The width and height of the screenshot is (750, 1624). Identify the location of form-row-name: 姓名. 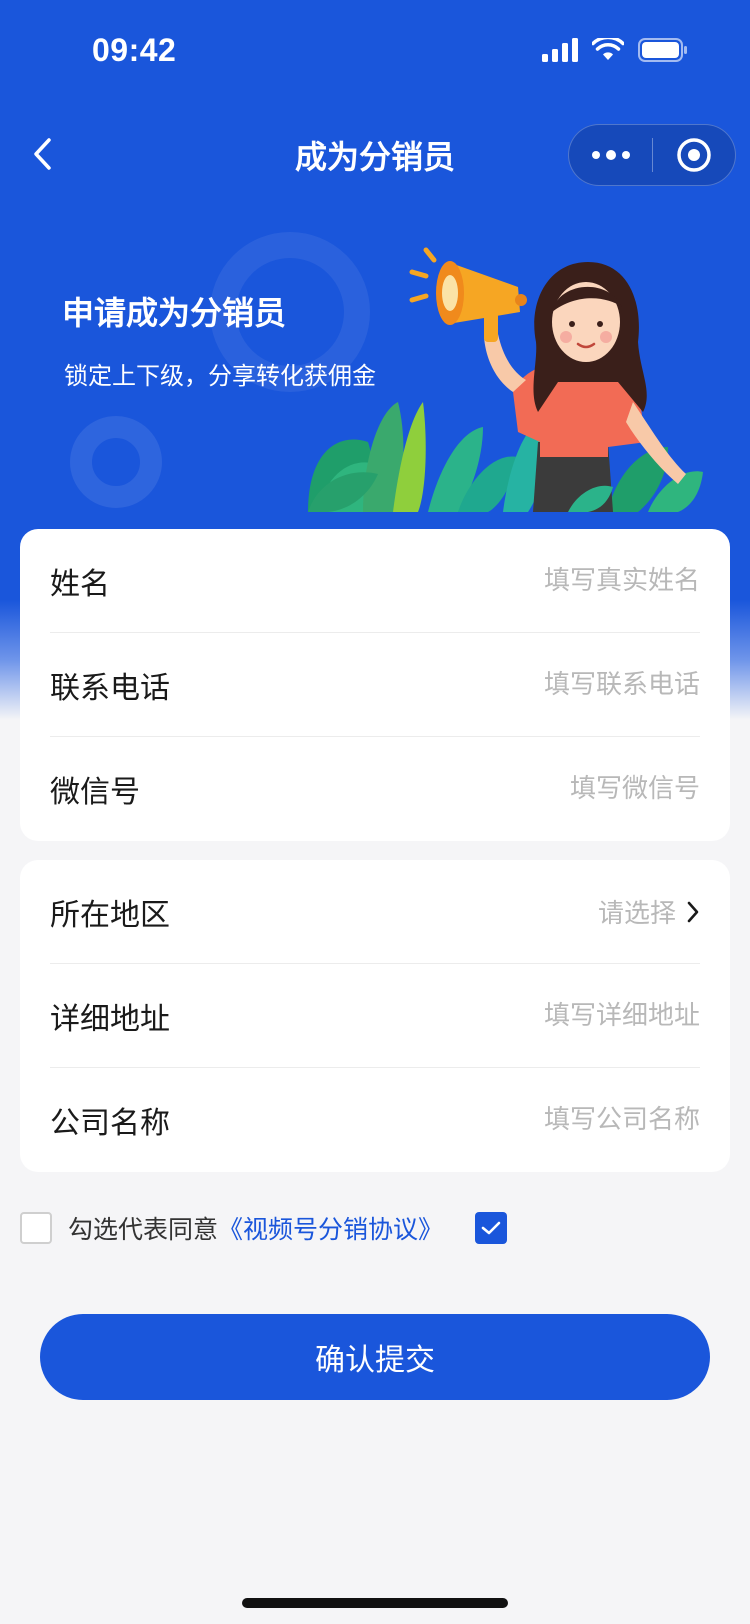
(375, 581).